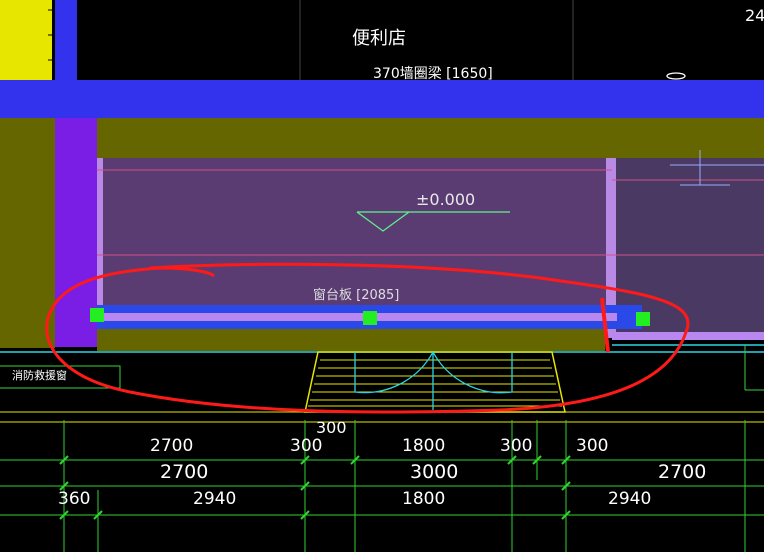 The image size is (764, 552). Describe the element at coordinates (184, 472) in the screenshot. I see `dim-r2-0: 2700` at that location.